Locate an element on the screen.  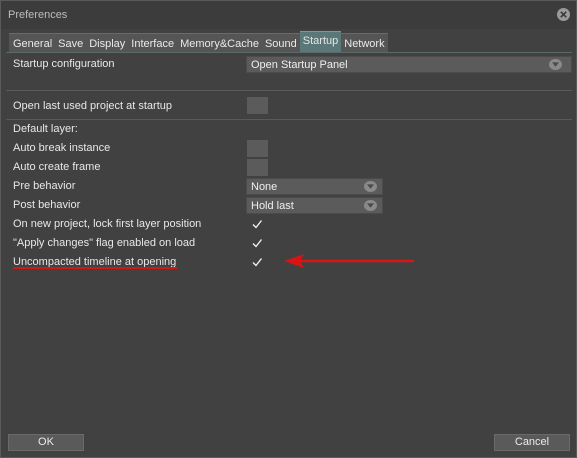
cancel-button: Cancel is located at coordinates (532, 442).